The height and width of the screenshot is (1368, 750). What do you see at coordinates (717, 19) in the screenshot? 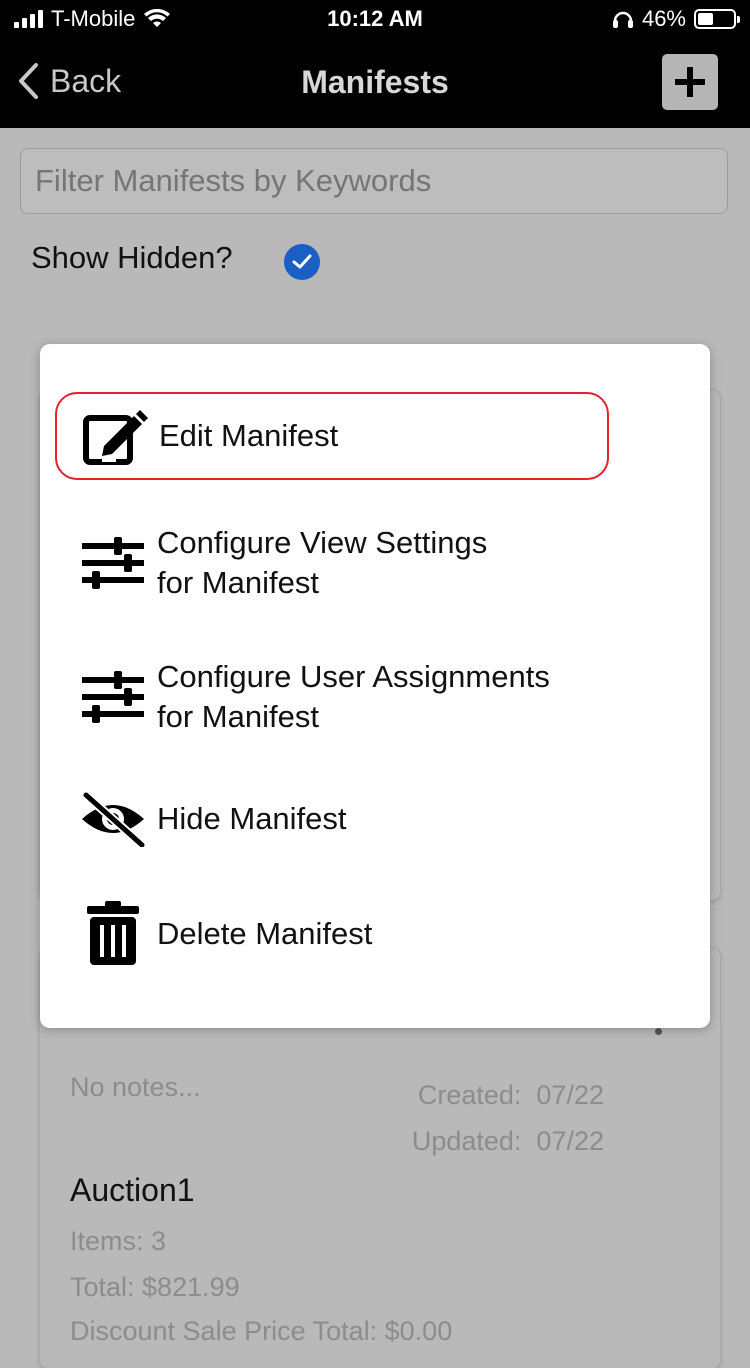
I see `battery-icon` at bounding box center [717, 19].